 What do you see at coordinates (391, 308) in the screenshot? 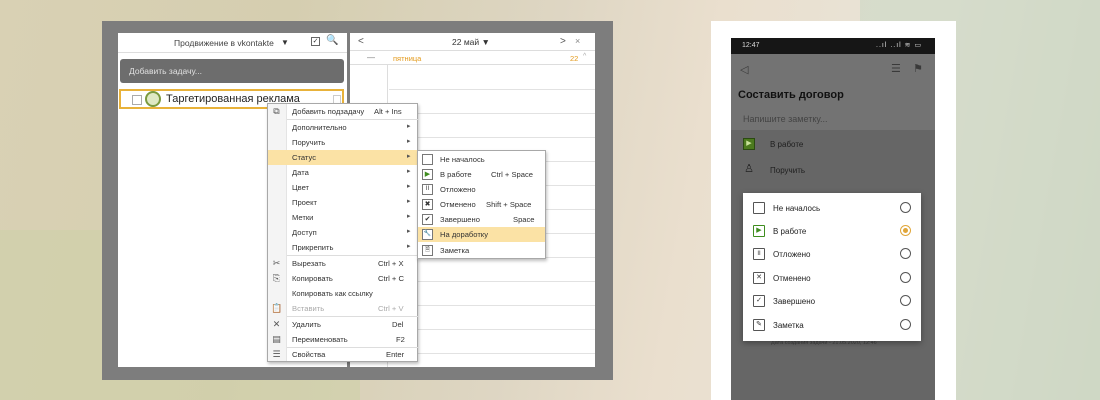
I see `menu-item-shortcut: Ctrl + V` at bounding box center [391, 308].